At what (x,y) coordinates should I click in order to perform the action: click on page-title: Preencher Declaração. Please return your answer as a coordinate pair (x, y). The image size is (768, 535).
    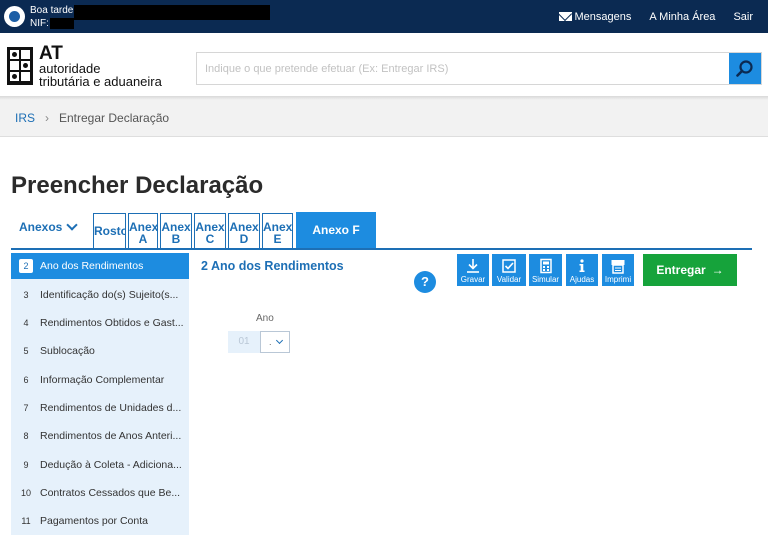
    Looking at the image, I should click on (137, 185).